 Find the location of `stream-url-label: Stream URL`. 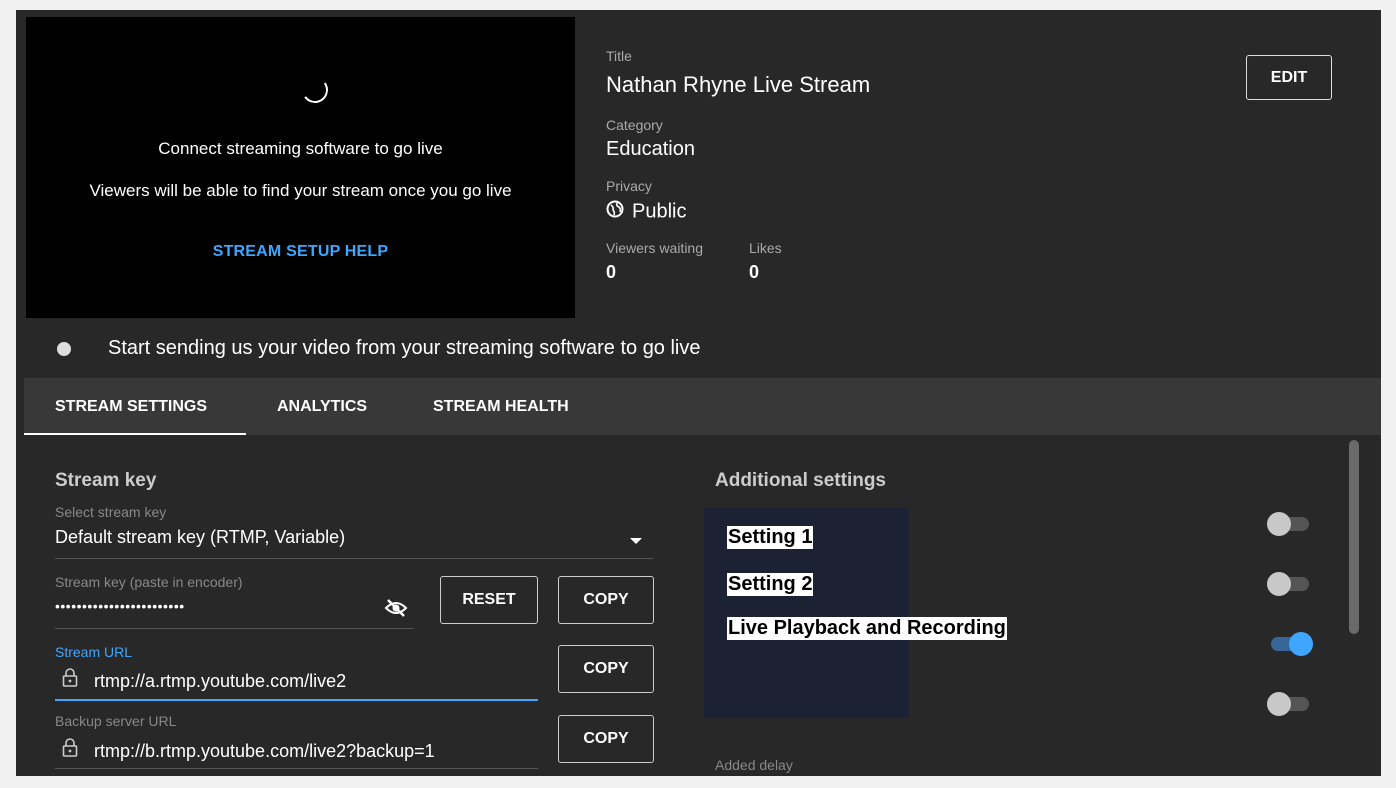

stream-url-label: Stream URL is located at coordinates (94, 652).